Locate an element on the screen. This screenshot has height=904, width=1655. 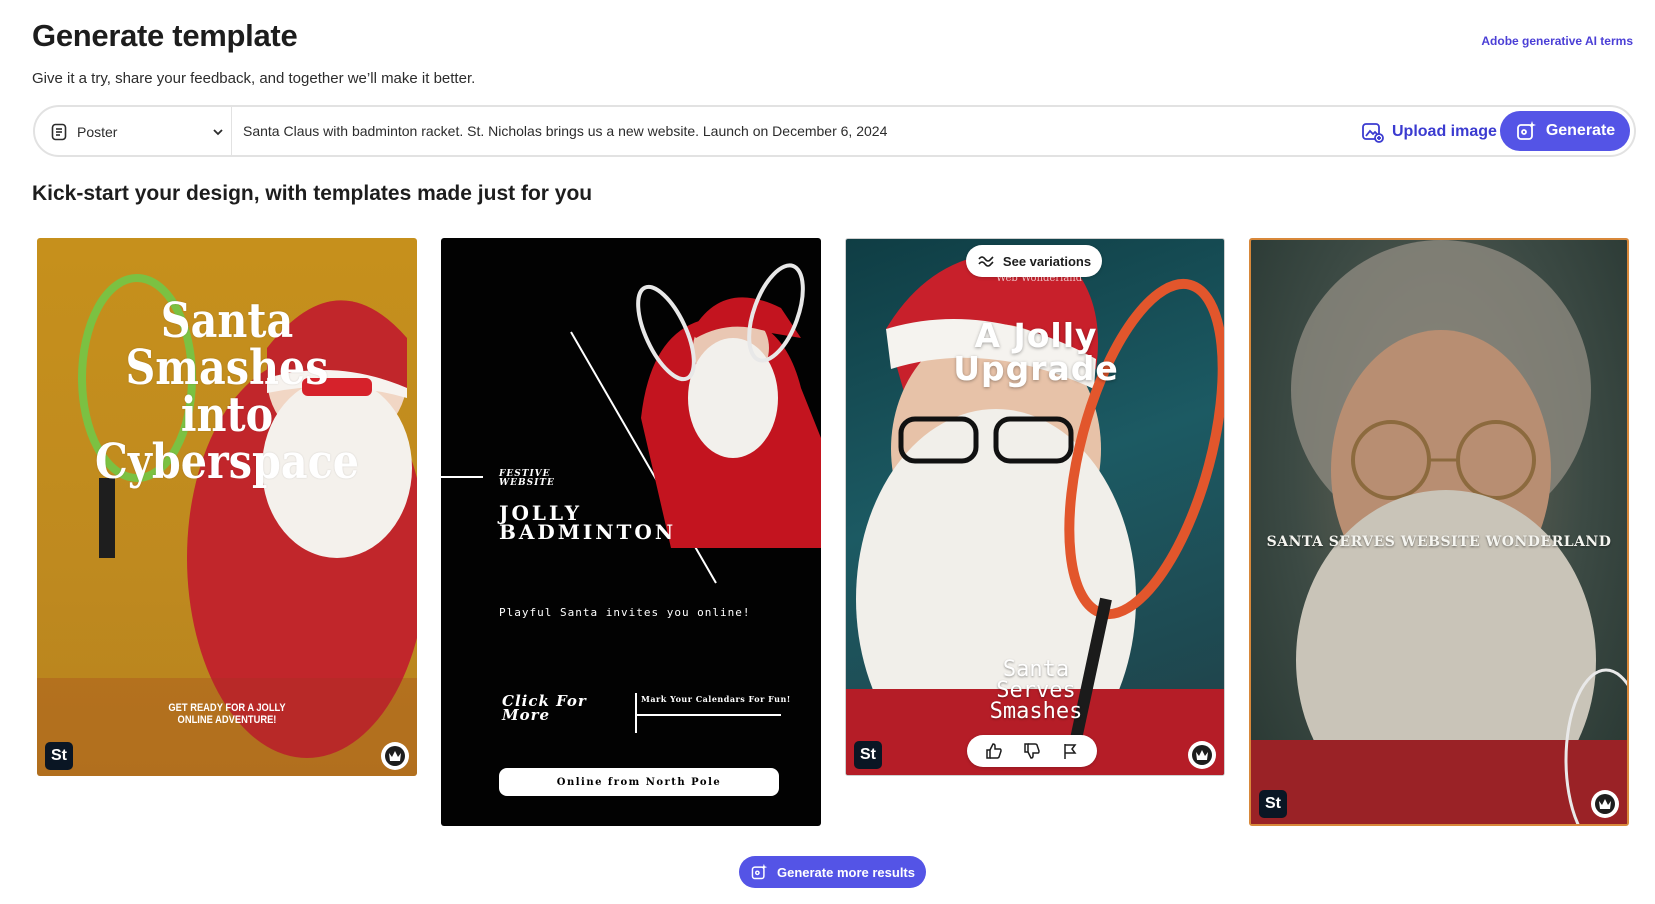
santa-portrait-illustration is located at coordinates (1439, 532).